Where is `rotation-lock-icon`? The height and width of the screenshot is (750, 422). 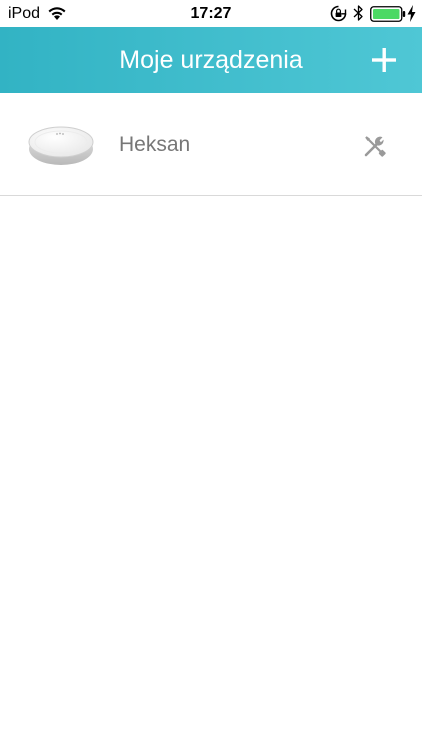 rotation-lock-icon is located at coordinates (338, 13).